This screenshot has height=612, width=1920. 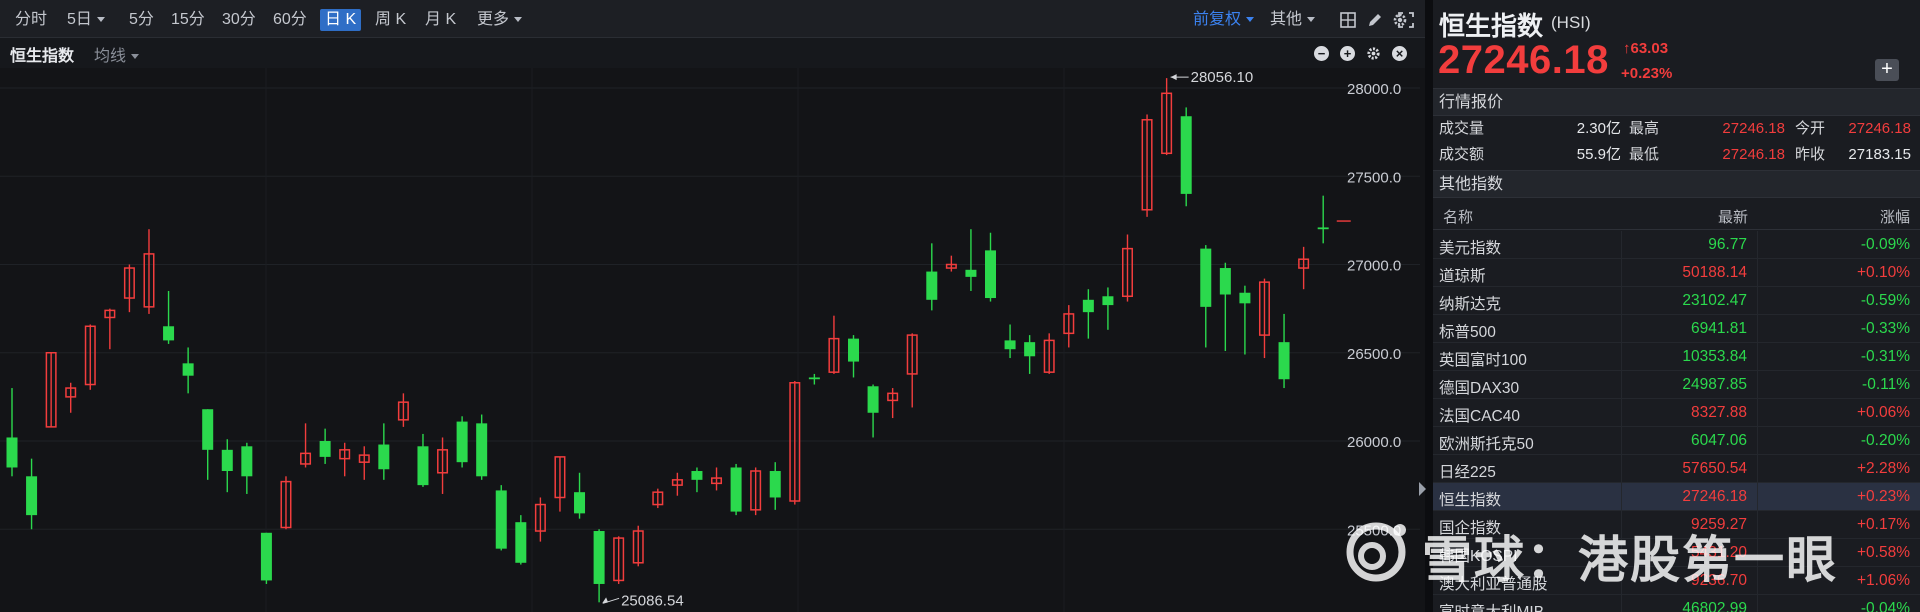 What do you see at coordinates (1649, 48) in the screenshot?
I see `price-change-value: 63.03` at bounding box center [1649, 48].